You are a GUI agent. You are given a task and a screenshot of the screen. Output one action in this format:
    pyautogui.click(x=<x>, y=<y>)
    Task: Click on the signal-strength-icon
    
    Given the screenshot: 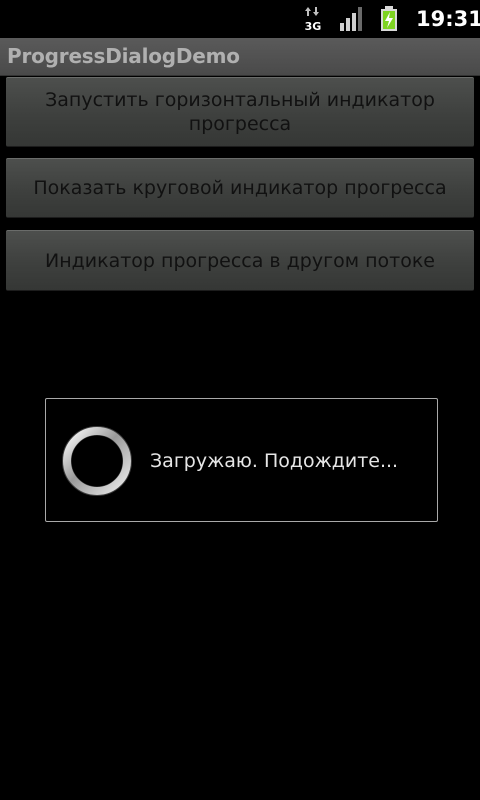 What is the action you would take?
    pyautogui.click(x=351, y=19)
    